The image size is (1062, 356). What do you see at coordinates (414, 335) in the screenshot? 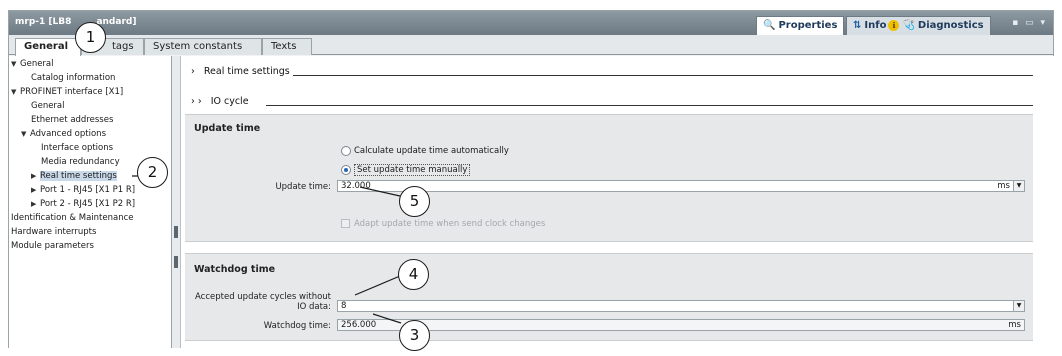
I see `callout-3: 3` at bounding box center [414, 335].